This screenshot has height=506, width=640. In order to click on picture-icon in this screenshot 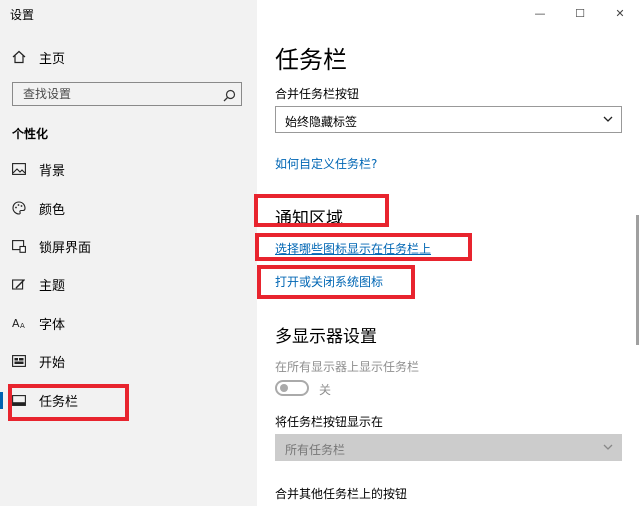, I will do `click(19, 169)`.